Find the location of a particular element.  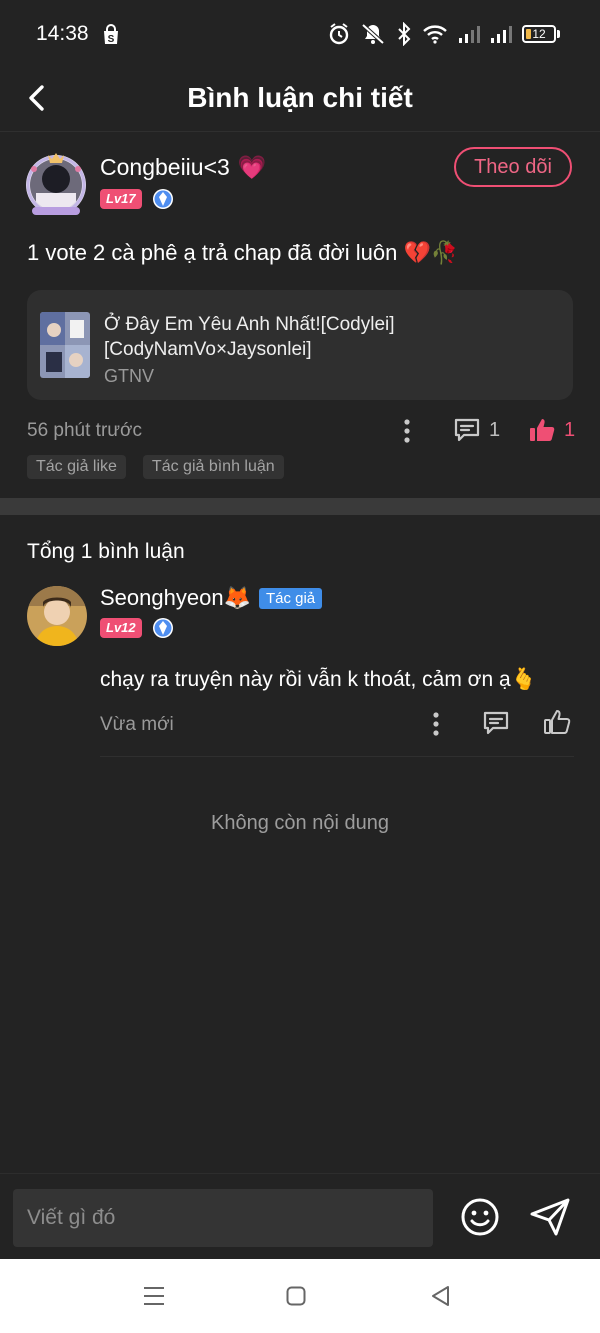

header: Bình luận chi tiết is located at coordinates (300, 100).